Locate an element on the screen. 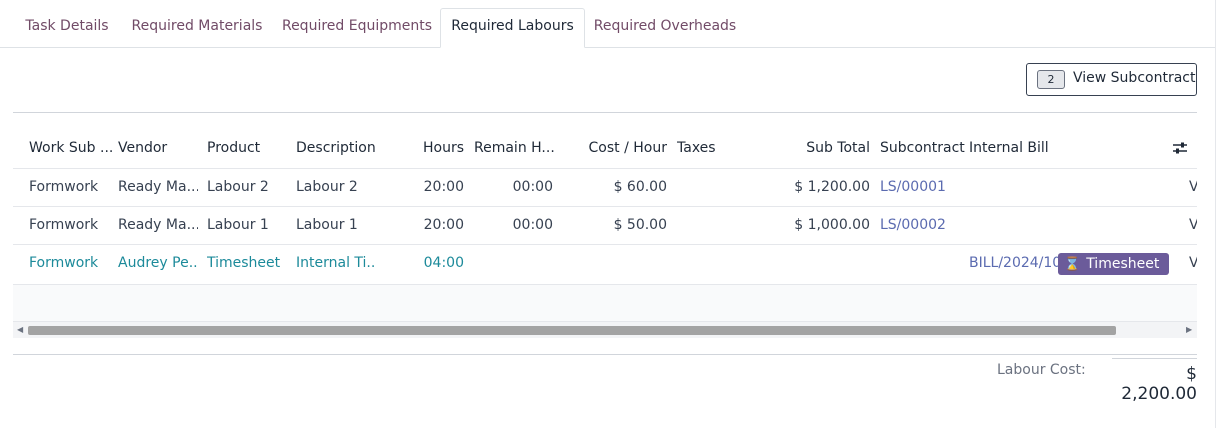 Image resolution: width=1216 pixels, height=428 pixels. labour-cost-label: Labour Cost: is located at coordinates (1041, 370).